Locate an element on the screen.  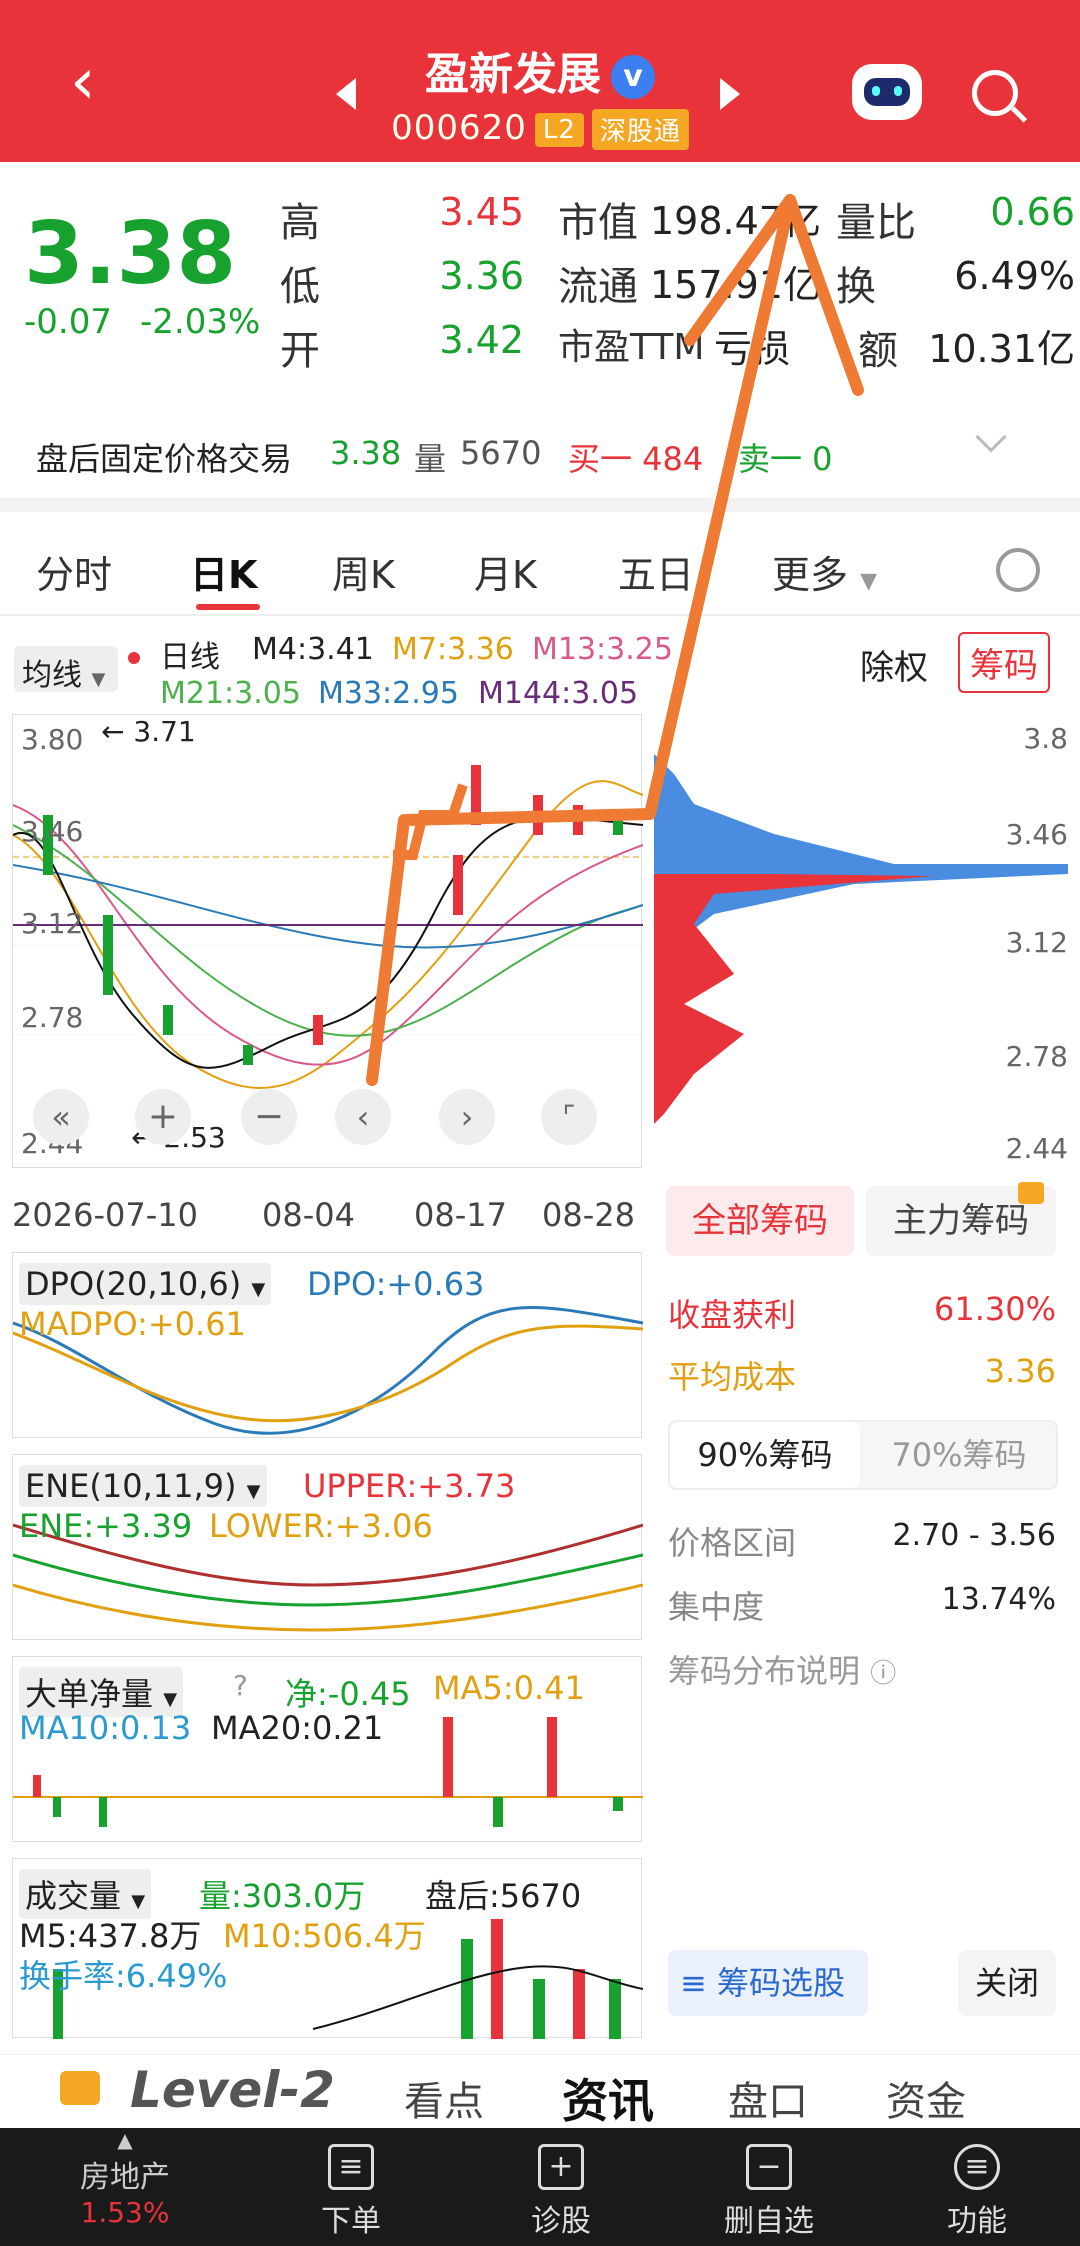
remove-watchlist-button: − 删自选 is located at coordinates (769, 2189).